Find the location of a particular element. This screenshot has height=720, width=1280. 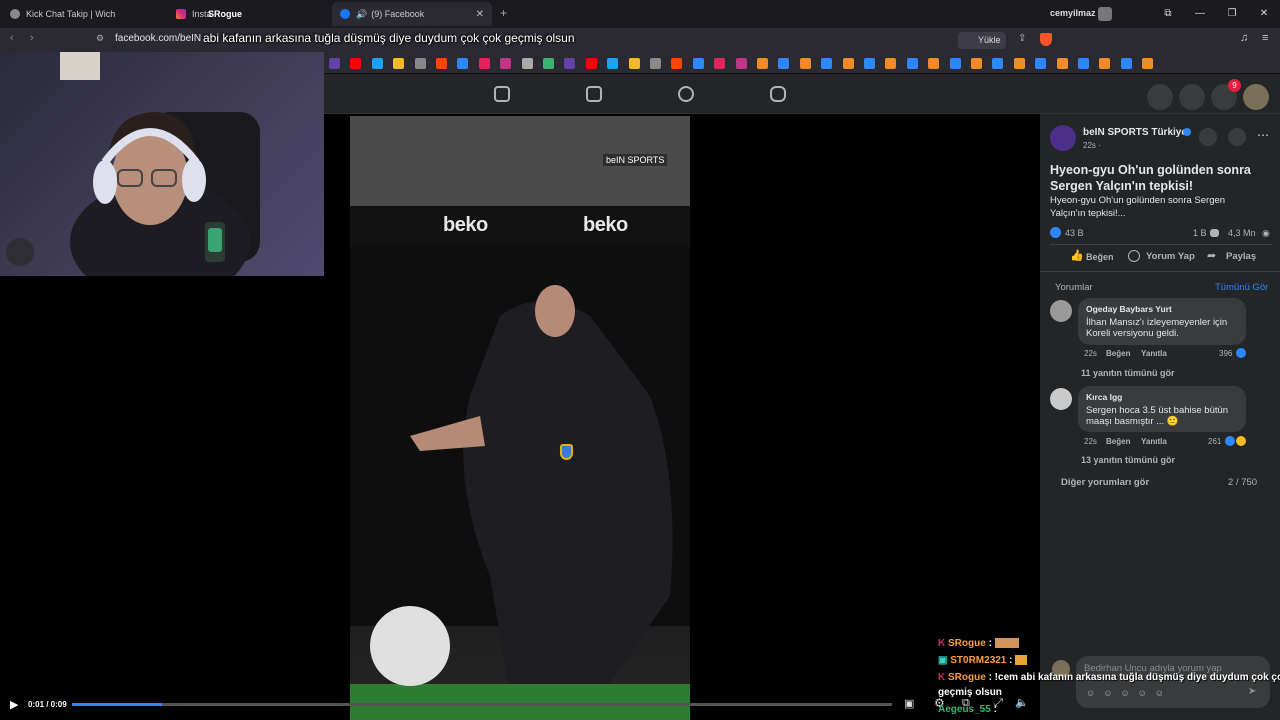

page-avatar is located at coordinates (1063, 138).